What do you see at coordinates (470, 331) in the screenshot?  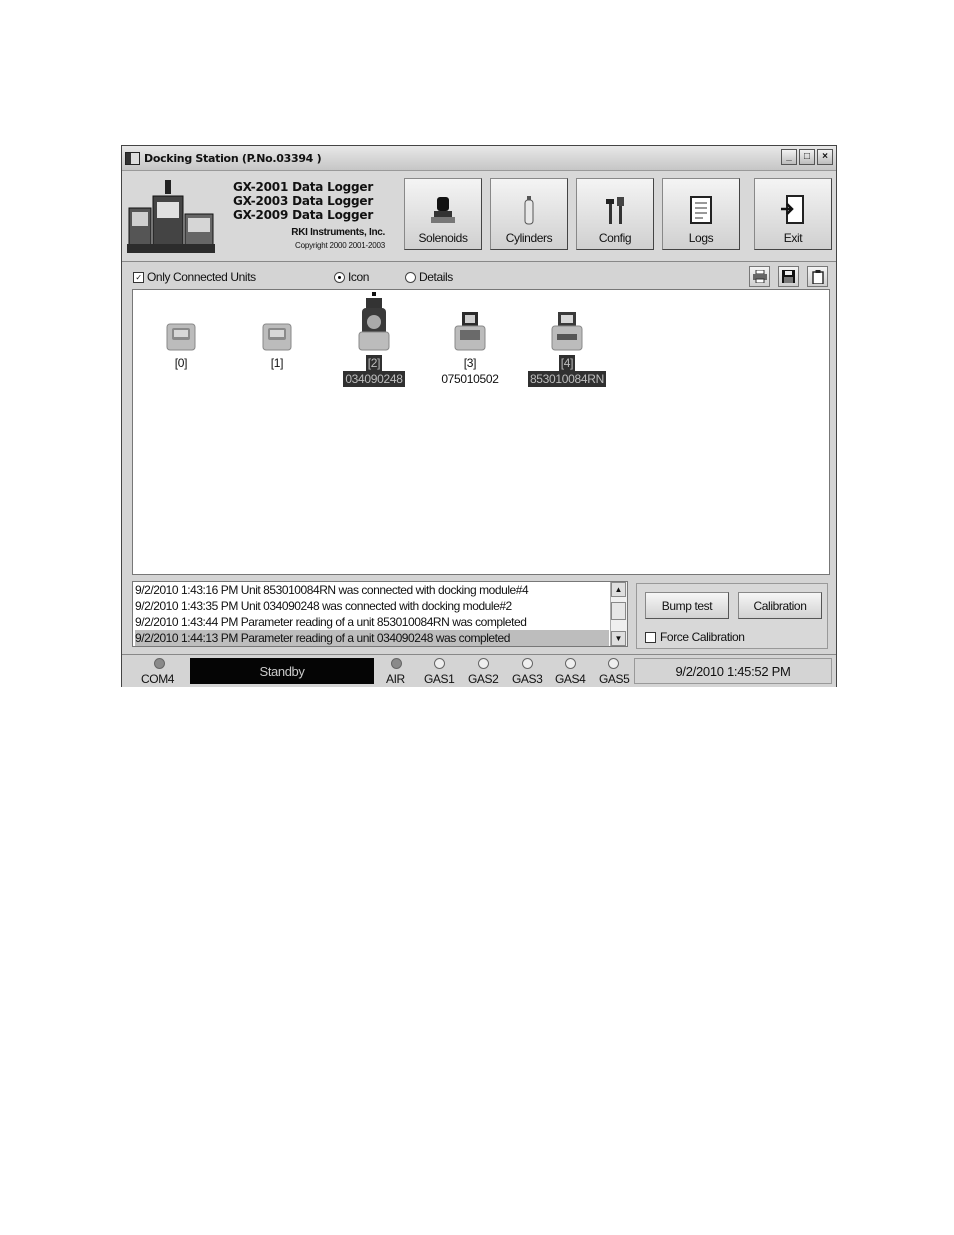 I see `gx2003-instrument-icon` at bounding box center [470, 331].